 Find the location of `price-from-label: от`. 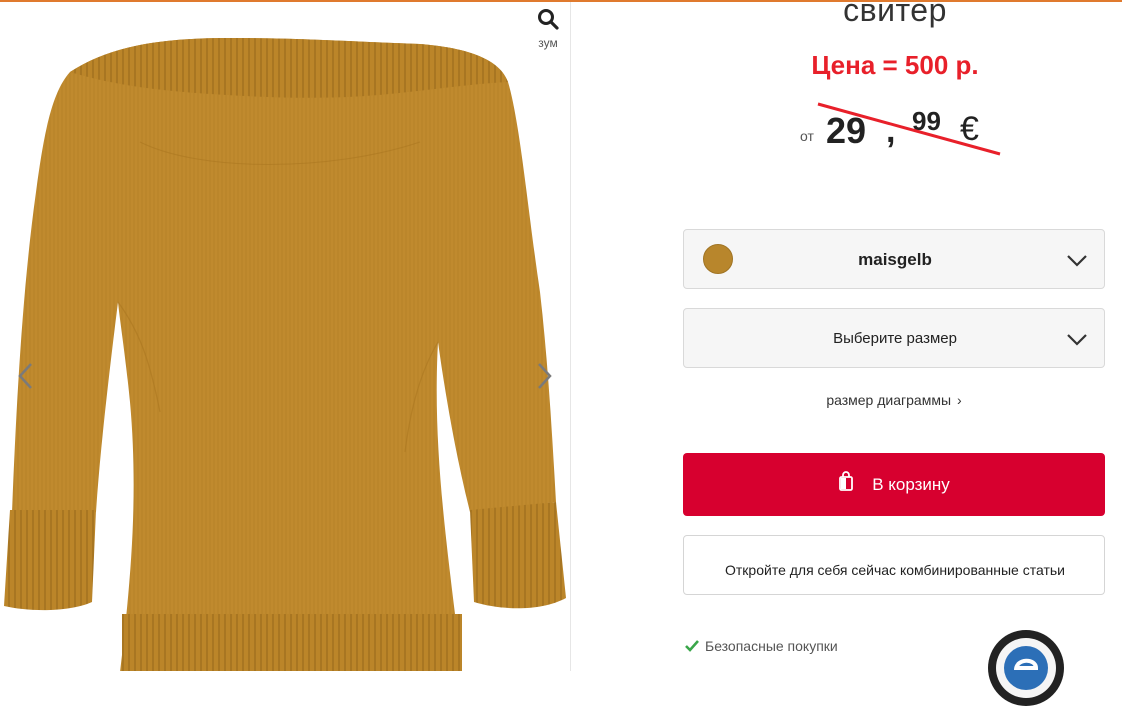

price-from-label: от is located at coordinates (807, 136).